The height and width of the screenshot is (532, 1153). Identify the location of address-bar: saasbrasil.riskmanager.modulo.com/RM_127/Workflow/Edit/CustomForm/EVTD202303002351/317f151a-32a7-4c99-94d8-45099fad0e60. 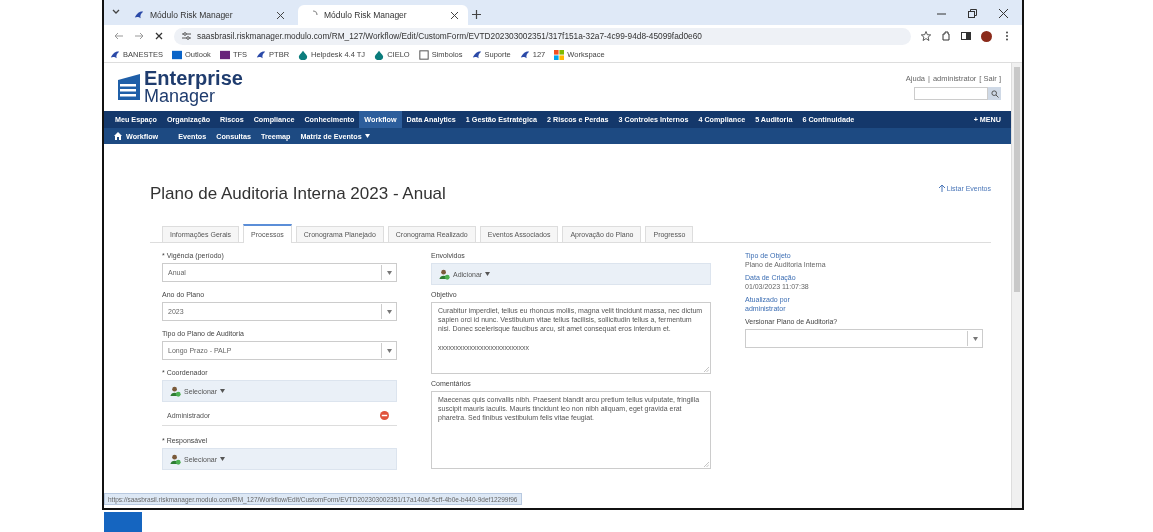
(542, 36).